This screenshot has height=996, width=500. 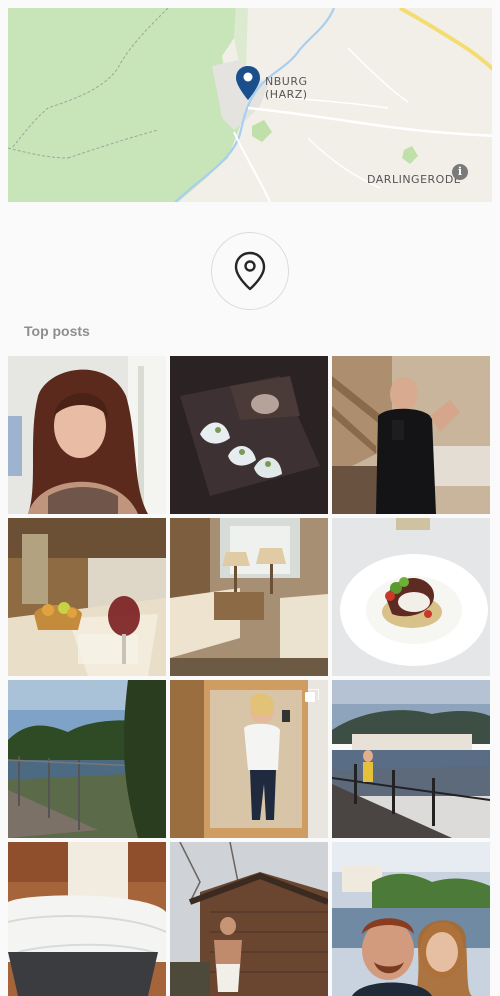 What do you see at coordinates (460, 172) in the screenshot?
I see `map-info-icon: i` at bounding box center [460, 172].